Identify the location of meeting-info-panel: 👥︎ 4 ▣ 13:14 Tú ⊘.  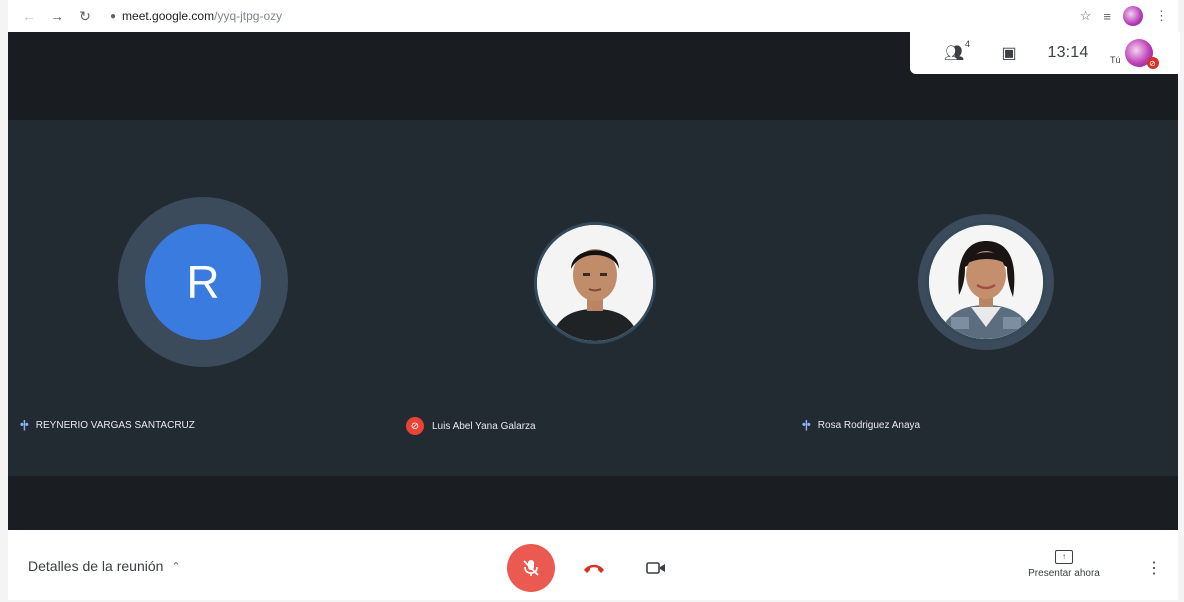
(1045, 53).